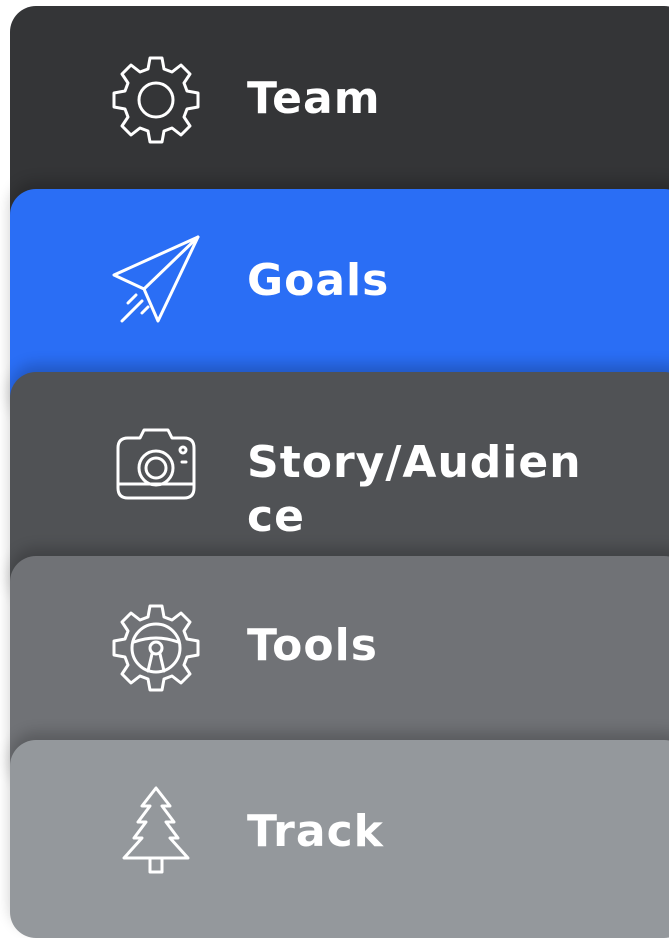 The image size is (669, 938). Describe the element at coordinates (156, 832) in the screenshot. I see `pine-tree-icon` at that location.